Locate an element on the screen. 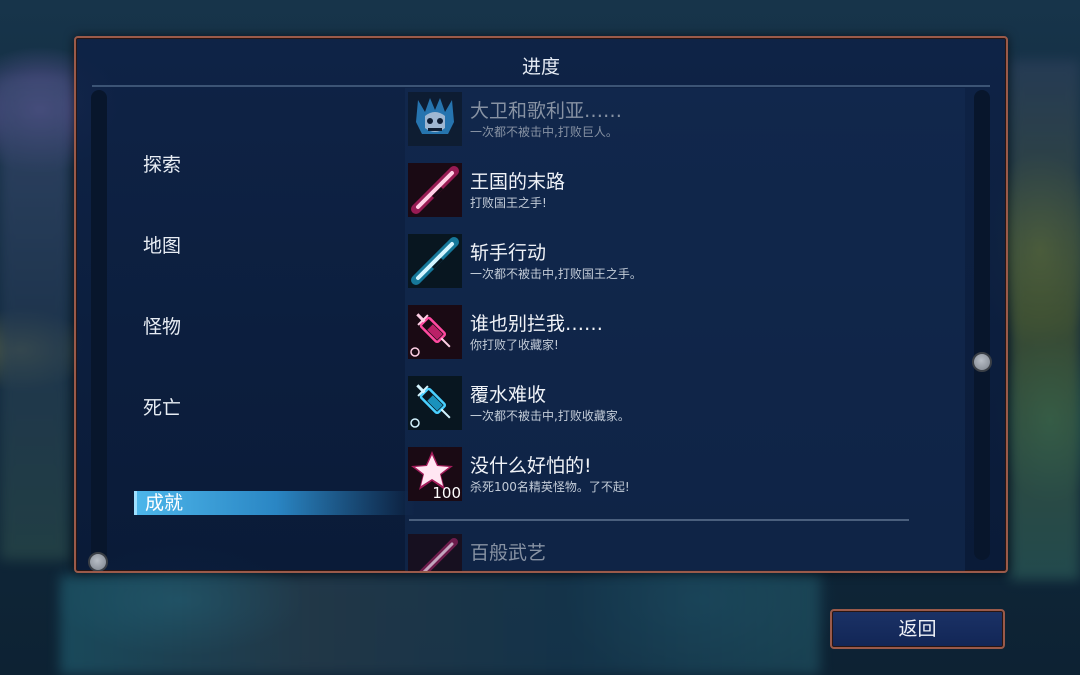  achievement-desc: 一次都不被击中,打败收藏家。 is located at coordinates (550, 416).